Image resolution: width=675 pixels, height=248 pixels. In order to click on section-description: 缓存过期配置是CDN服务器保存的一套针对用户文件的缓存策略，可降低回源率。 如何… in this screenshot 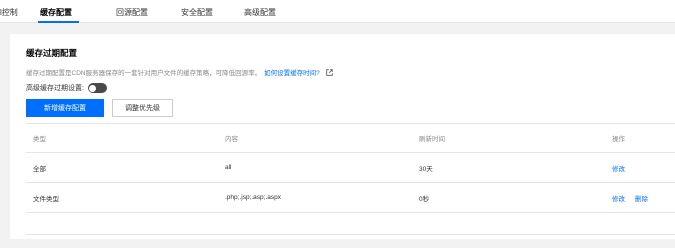, I will do `click(179, 72)`.